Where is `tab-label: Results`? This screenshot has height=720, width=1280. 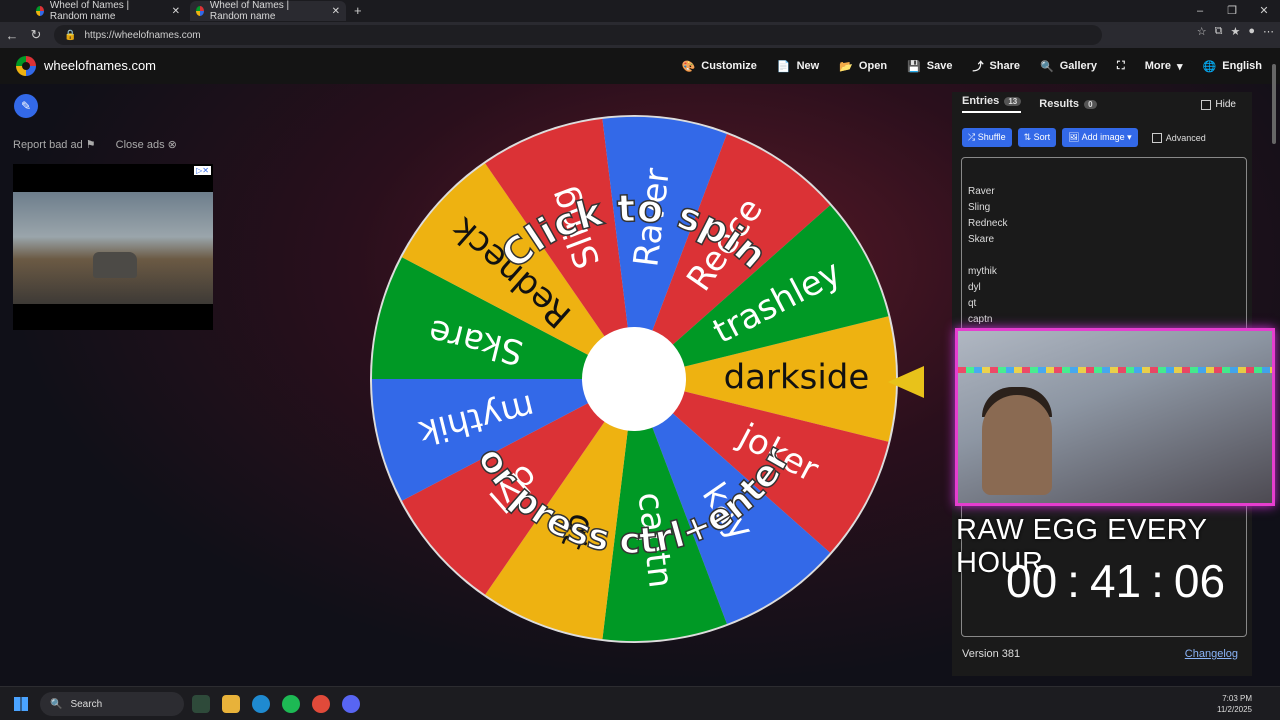
tab-label: Results is located at coordinates (1059, 104).